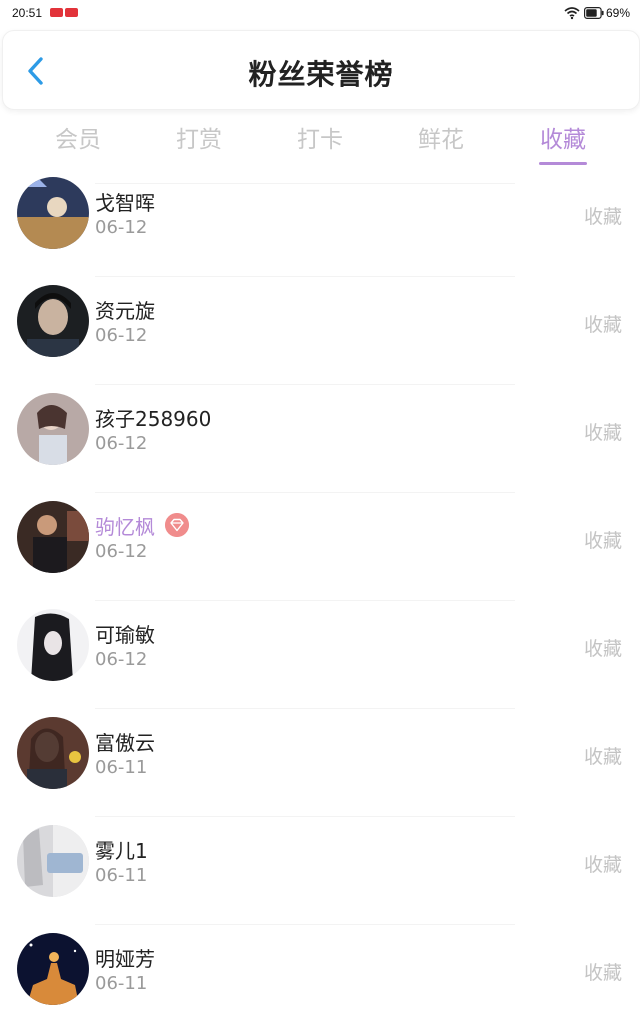  Describe the element at coordinates (125, 743) in the screenshot. I see `user-name: 富傲云` at that location.